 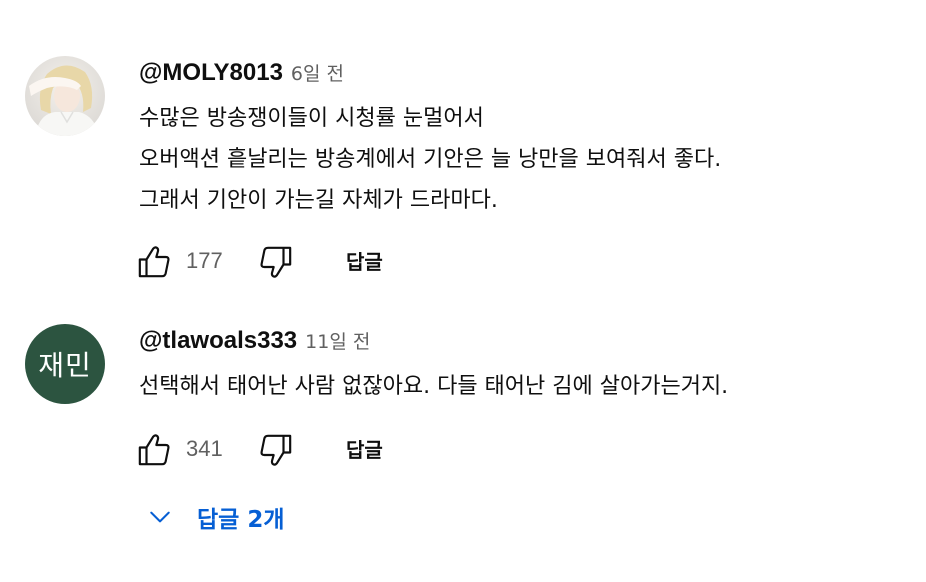 What do you see at coordinates (211, 73) in the screenshot?
I see `author-name: @MOLY8013` at bounding box center [211, 73].